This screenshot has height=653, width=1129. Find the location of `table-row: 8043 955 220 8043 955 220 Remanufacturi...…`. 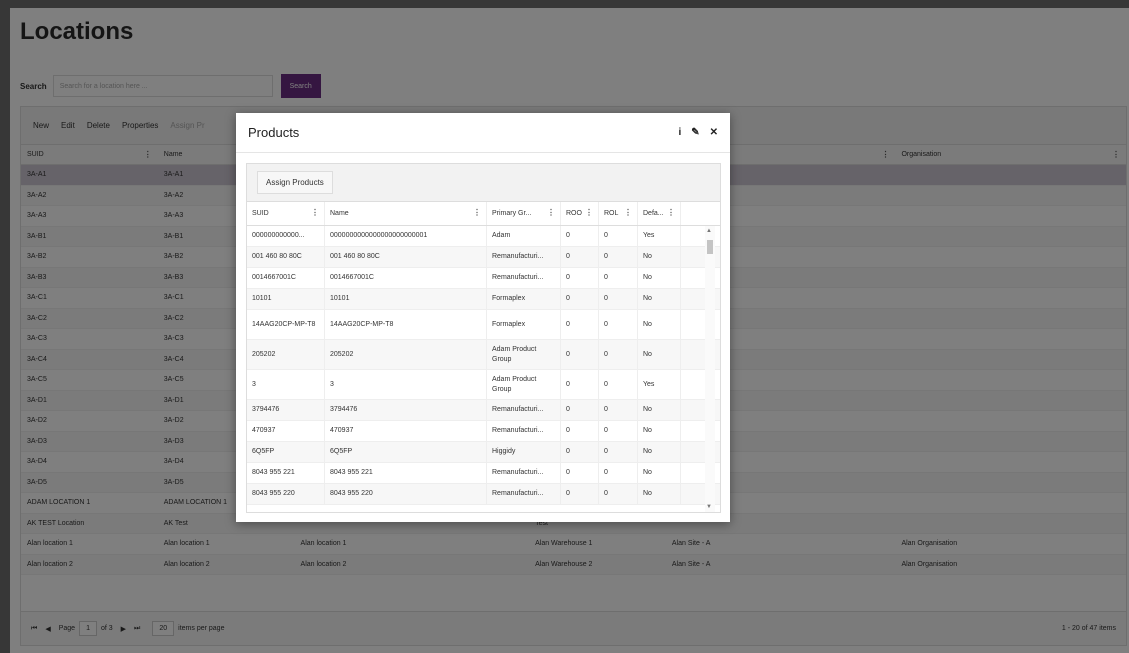

table-row: 8043 955 220 8043 955 220 Remanufacturi...… is located at coordinates (483, 494).